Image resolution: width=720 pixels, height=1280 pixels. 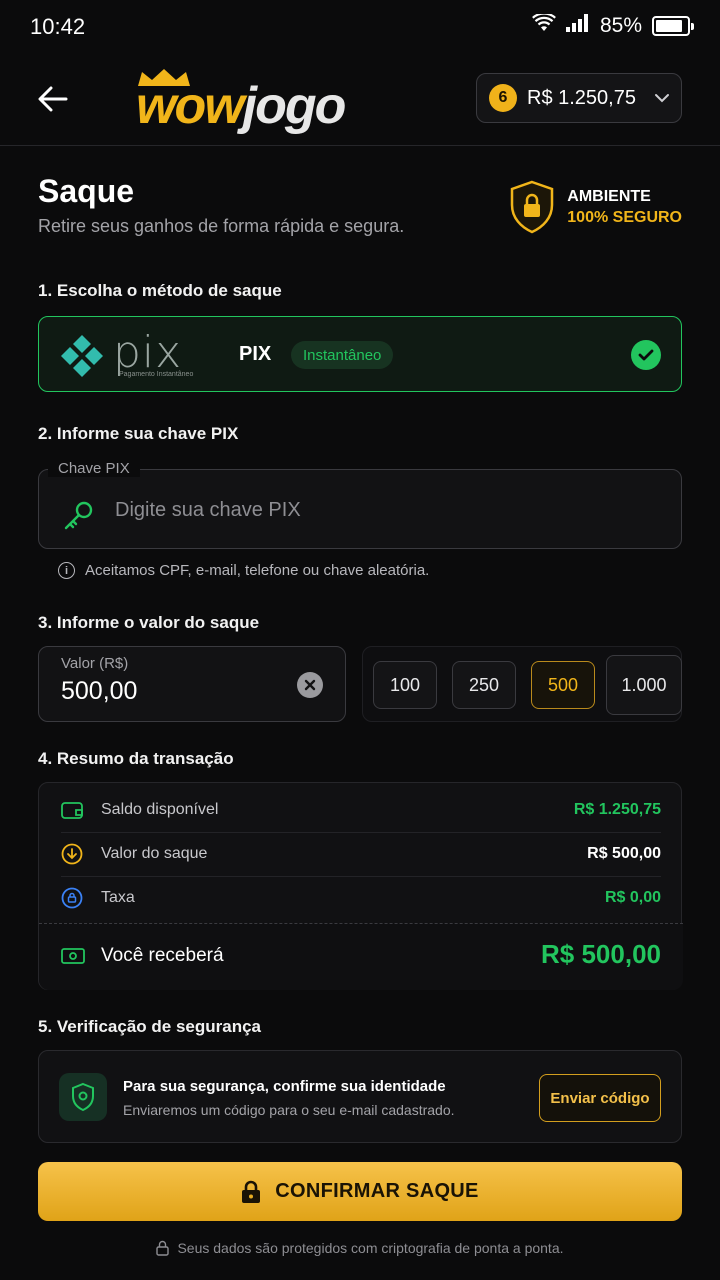 I want to click on total-label: Você receberá, so click(x=162, y=955).